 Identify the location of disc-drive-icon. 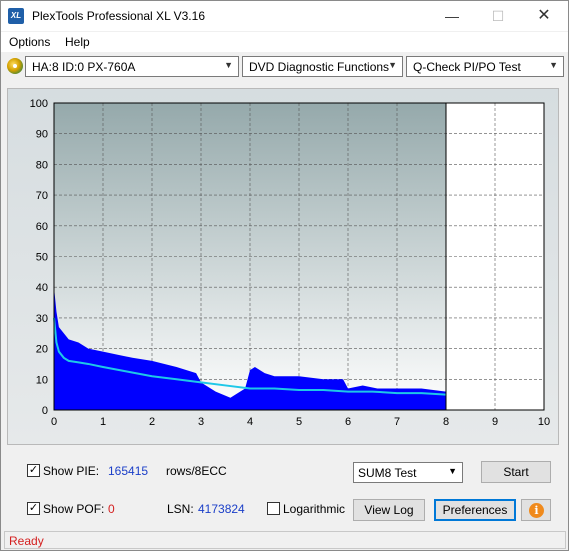
(15, 66).